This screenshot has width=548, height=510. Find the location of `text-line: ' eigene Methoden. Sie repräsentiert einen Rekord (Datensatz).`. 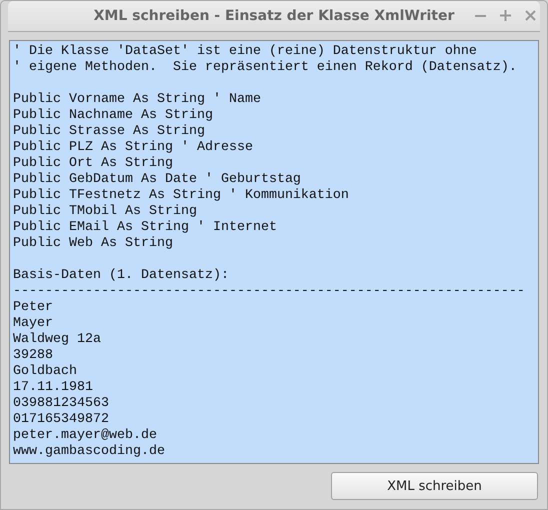

text-line: ' eigene Methoden. Sie repräsentiert einen Rekord (Datensatz). is located at coordinates (265, 68).